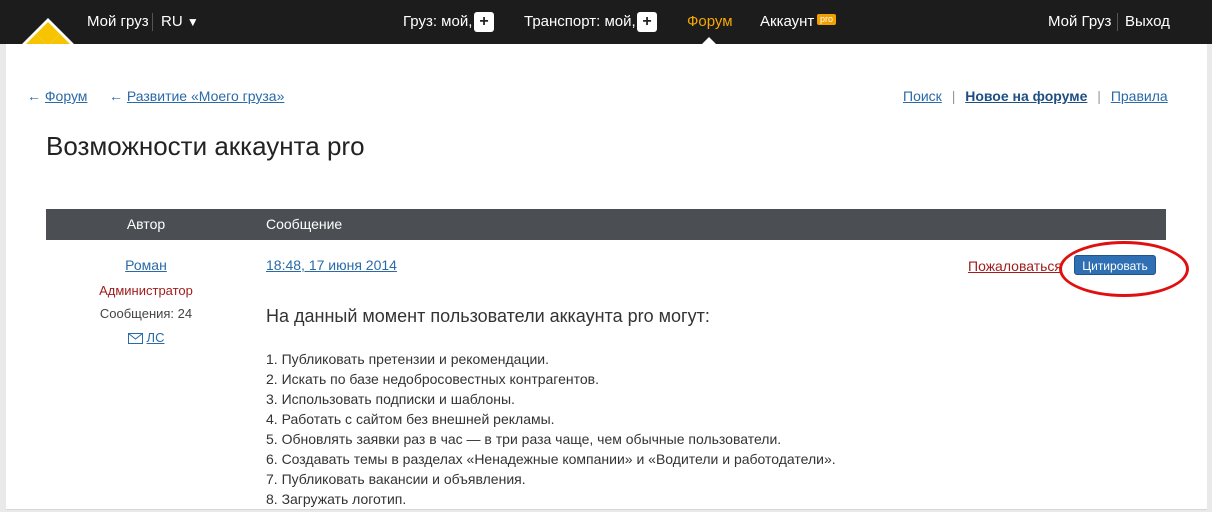 The image size is (1212, 512). What do you see at coordinates (606, 224) in the screenshot?
I see `table-header: Автор Сообщение` at bounding box center [606, 224].